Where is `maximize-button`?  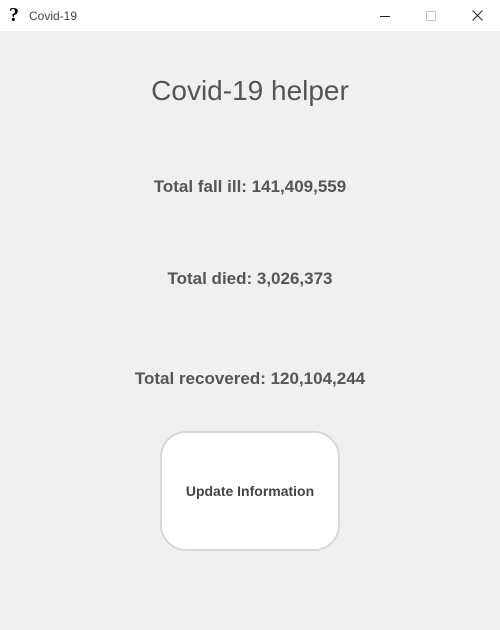 maximize-button is located at coordinates (431, 15).